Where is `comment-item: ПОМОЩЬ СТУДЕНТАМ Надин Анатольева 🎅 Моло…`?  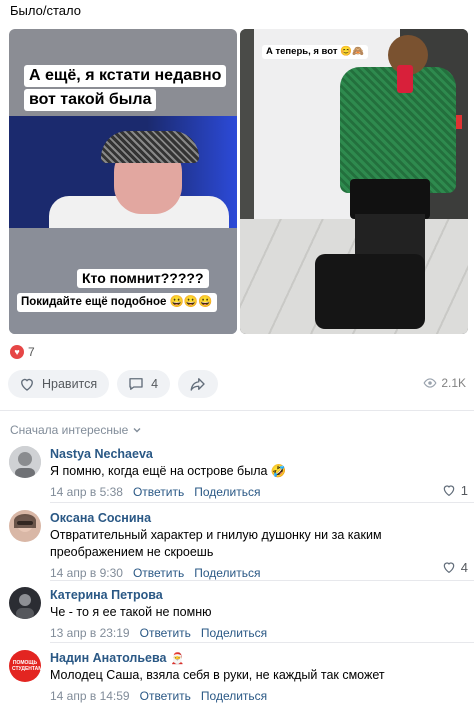
comment-item: ПОМОЩЬ СТУДЕНТАМ Надин Анатольева 🎅 Моло… is located at coordinates (238, 676).